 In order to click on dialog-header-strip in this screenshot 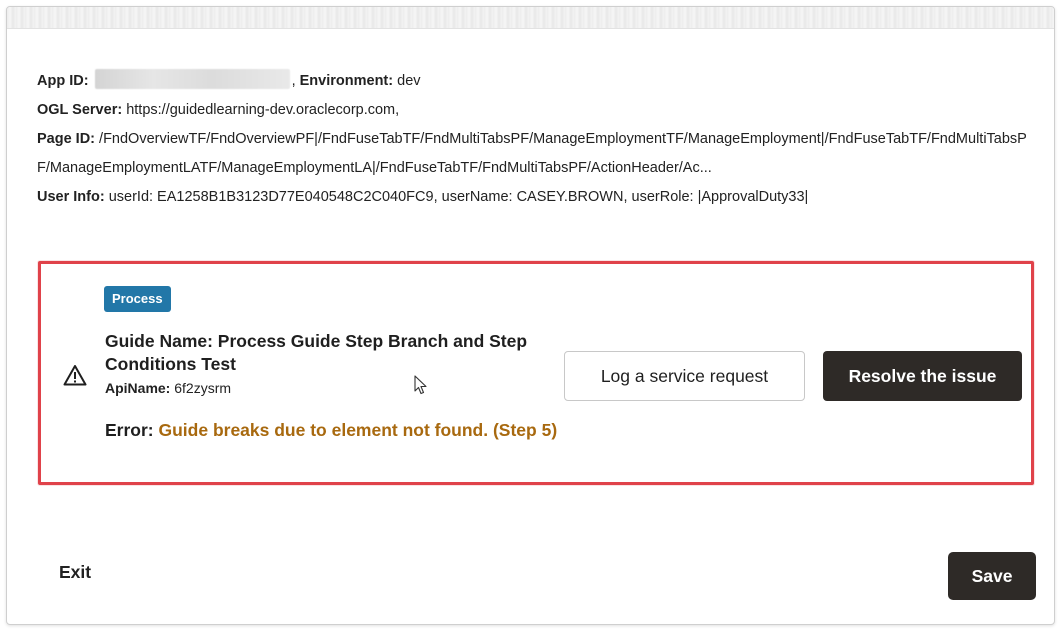, I will do `click(530, 18)`.